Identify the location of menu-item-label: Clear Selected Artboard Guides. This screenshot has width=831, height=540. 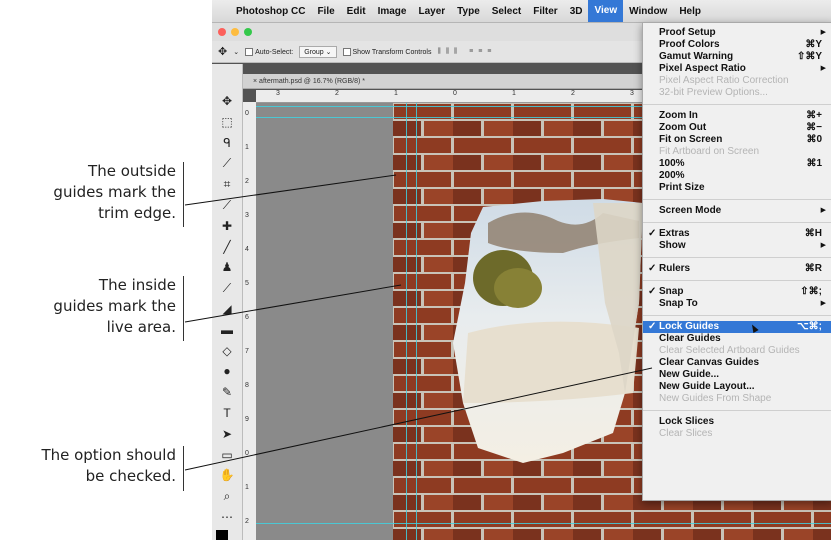
(729, 350).